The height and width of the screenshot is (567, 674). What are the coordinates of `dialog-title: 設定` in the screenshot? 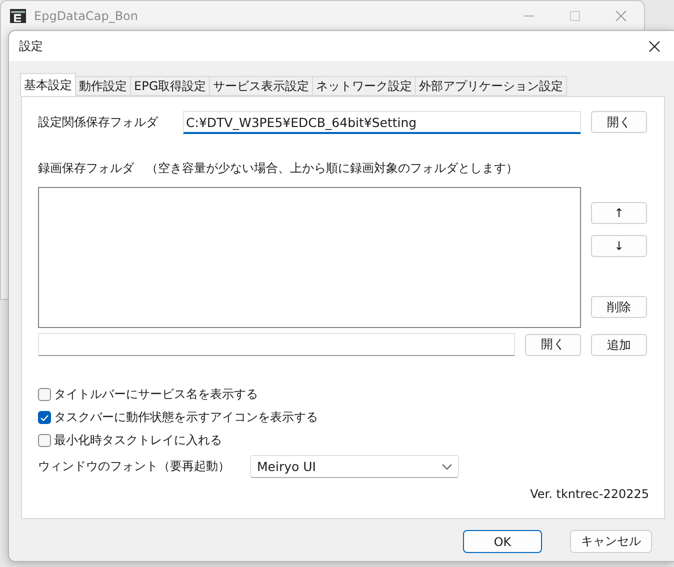 It's located at (31, 46).